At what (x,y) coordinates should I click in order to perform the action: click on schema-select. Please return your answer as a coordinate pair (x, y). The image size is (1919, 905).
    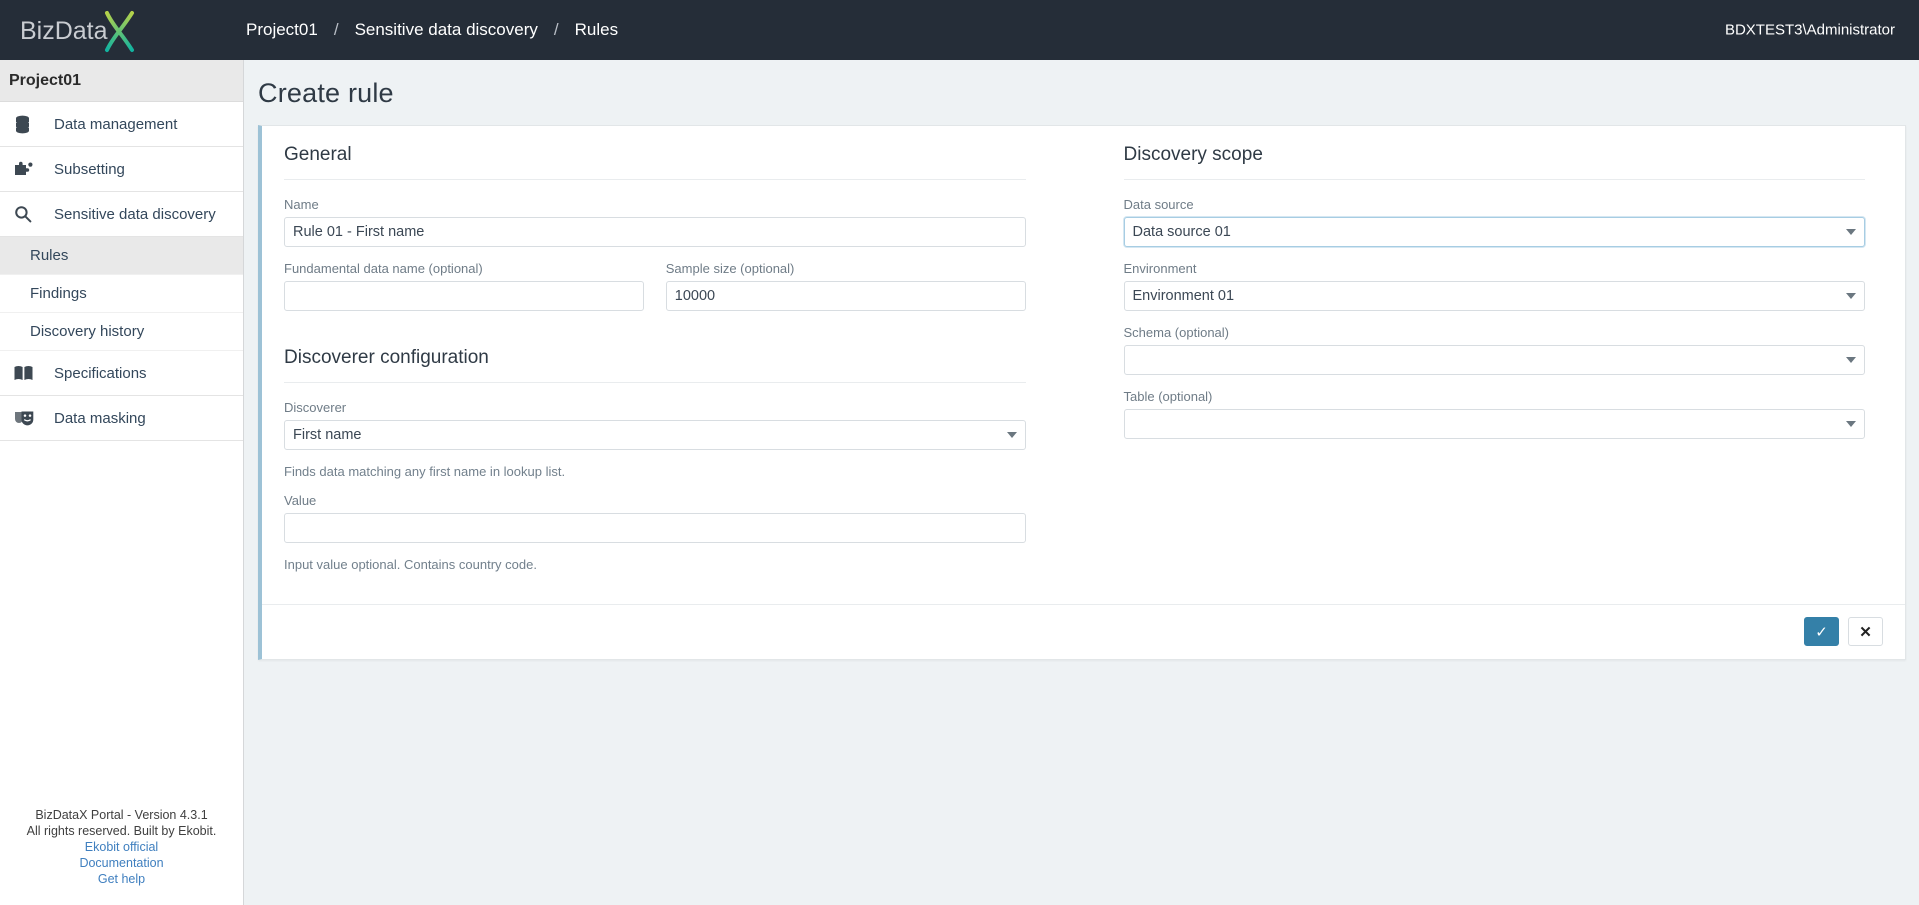
    Looking at the image, I should click on (1494, 360).